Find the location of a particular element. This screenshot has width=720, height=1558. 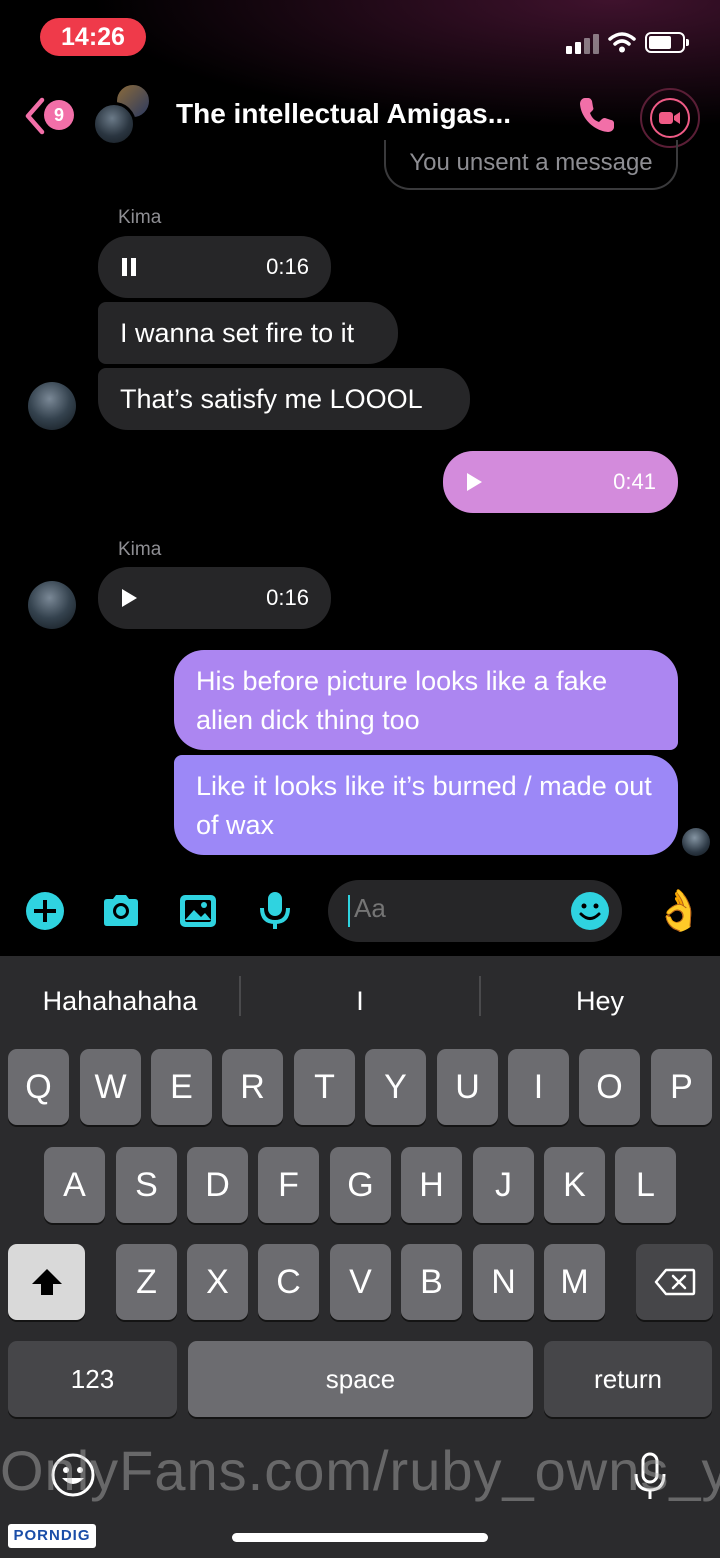

key-e: E is located at coordinates (181, 1087).